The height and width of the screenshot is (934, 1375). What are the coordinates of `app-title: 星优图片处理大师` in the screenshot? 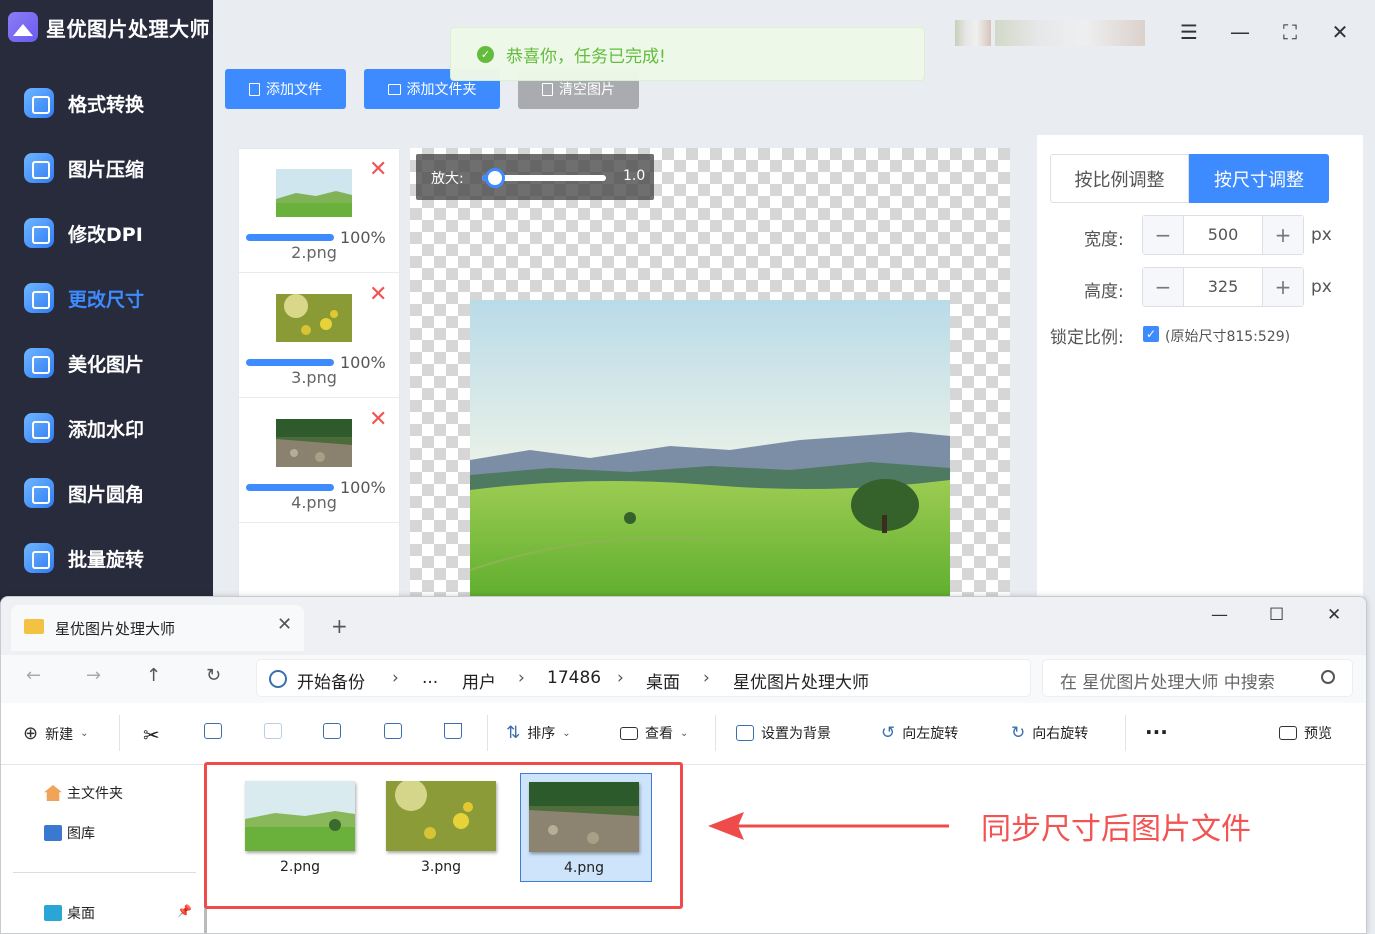 It's located at (128, 28).